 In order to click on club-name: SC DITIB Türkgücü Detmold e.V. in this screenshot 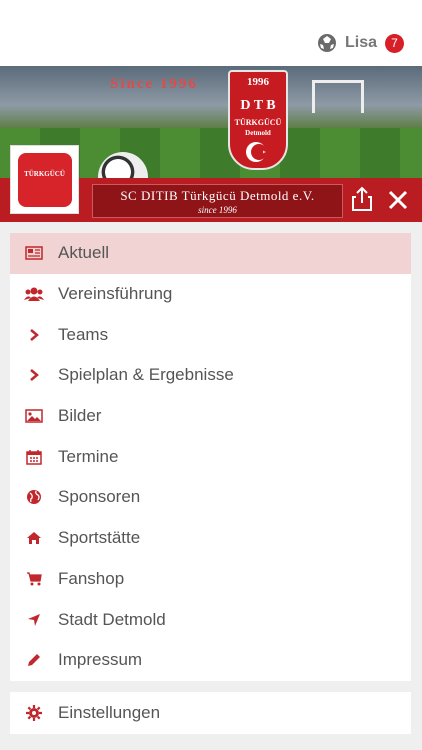, I will do `click(217, 195)`.